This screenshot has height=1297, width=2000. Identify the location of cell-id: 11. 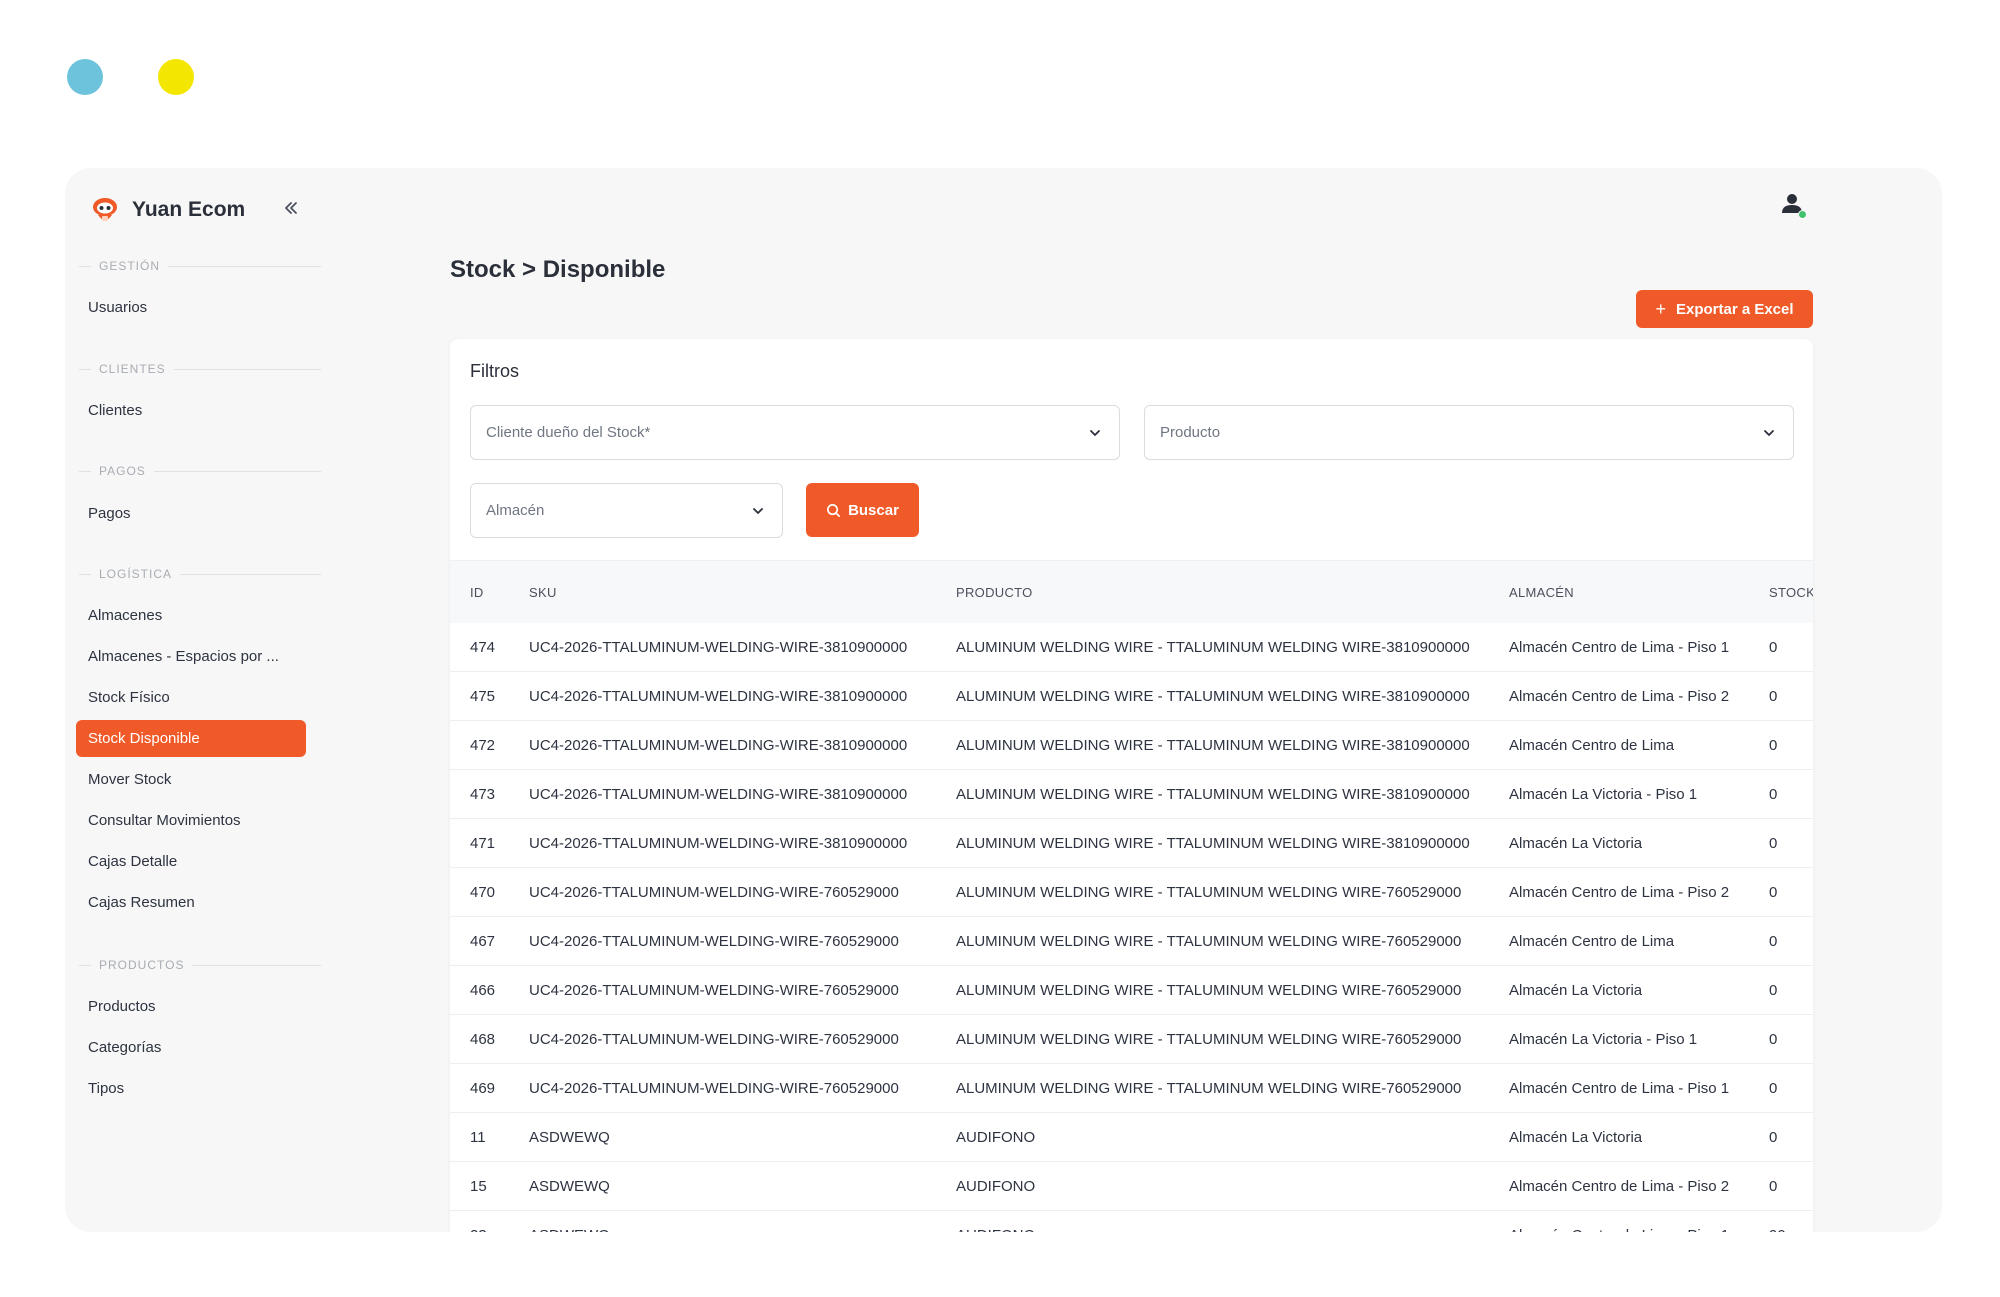
(478, 1137).